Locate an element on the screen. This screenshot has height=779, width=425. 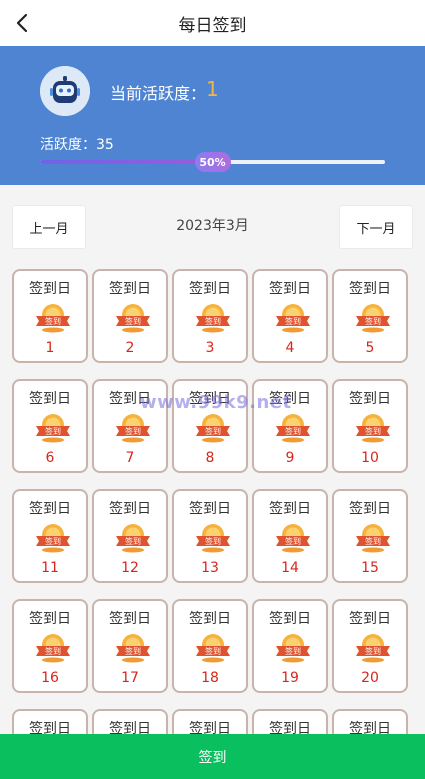
calendar-day-cell: 签到日签到 6 is located at coordinates (50, 426).